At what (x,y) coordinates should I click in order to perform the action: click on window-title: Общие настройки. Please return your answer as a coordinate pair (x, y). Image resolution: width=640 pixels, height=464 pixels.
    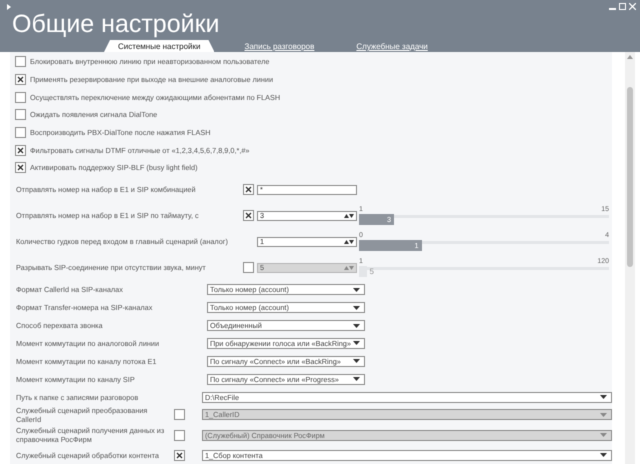
    Looking at the image, I should click on (116, 24).